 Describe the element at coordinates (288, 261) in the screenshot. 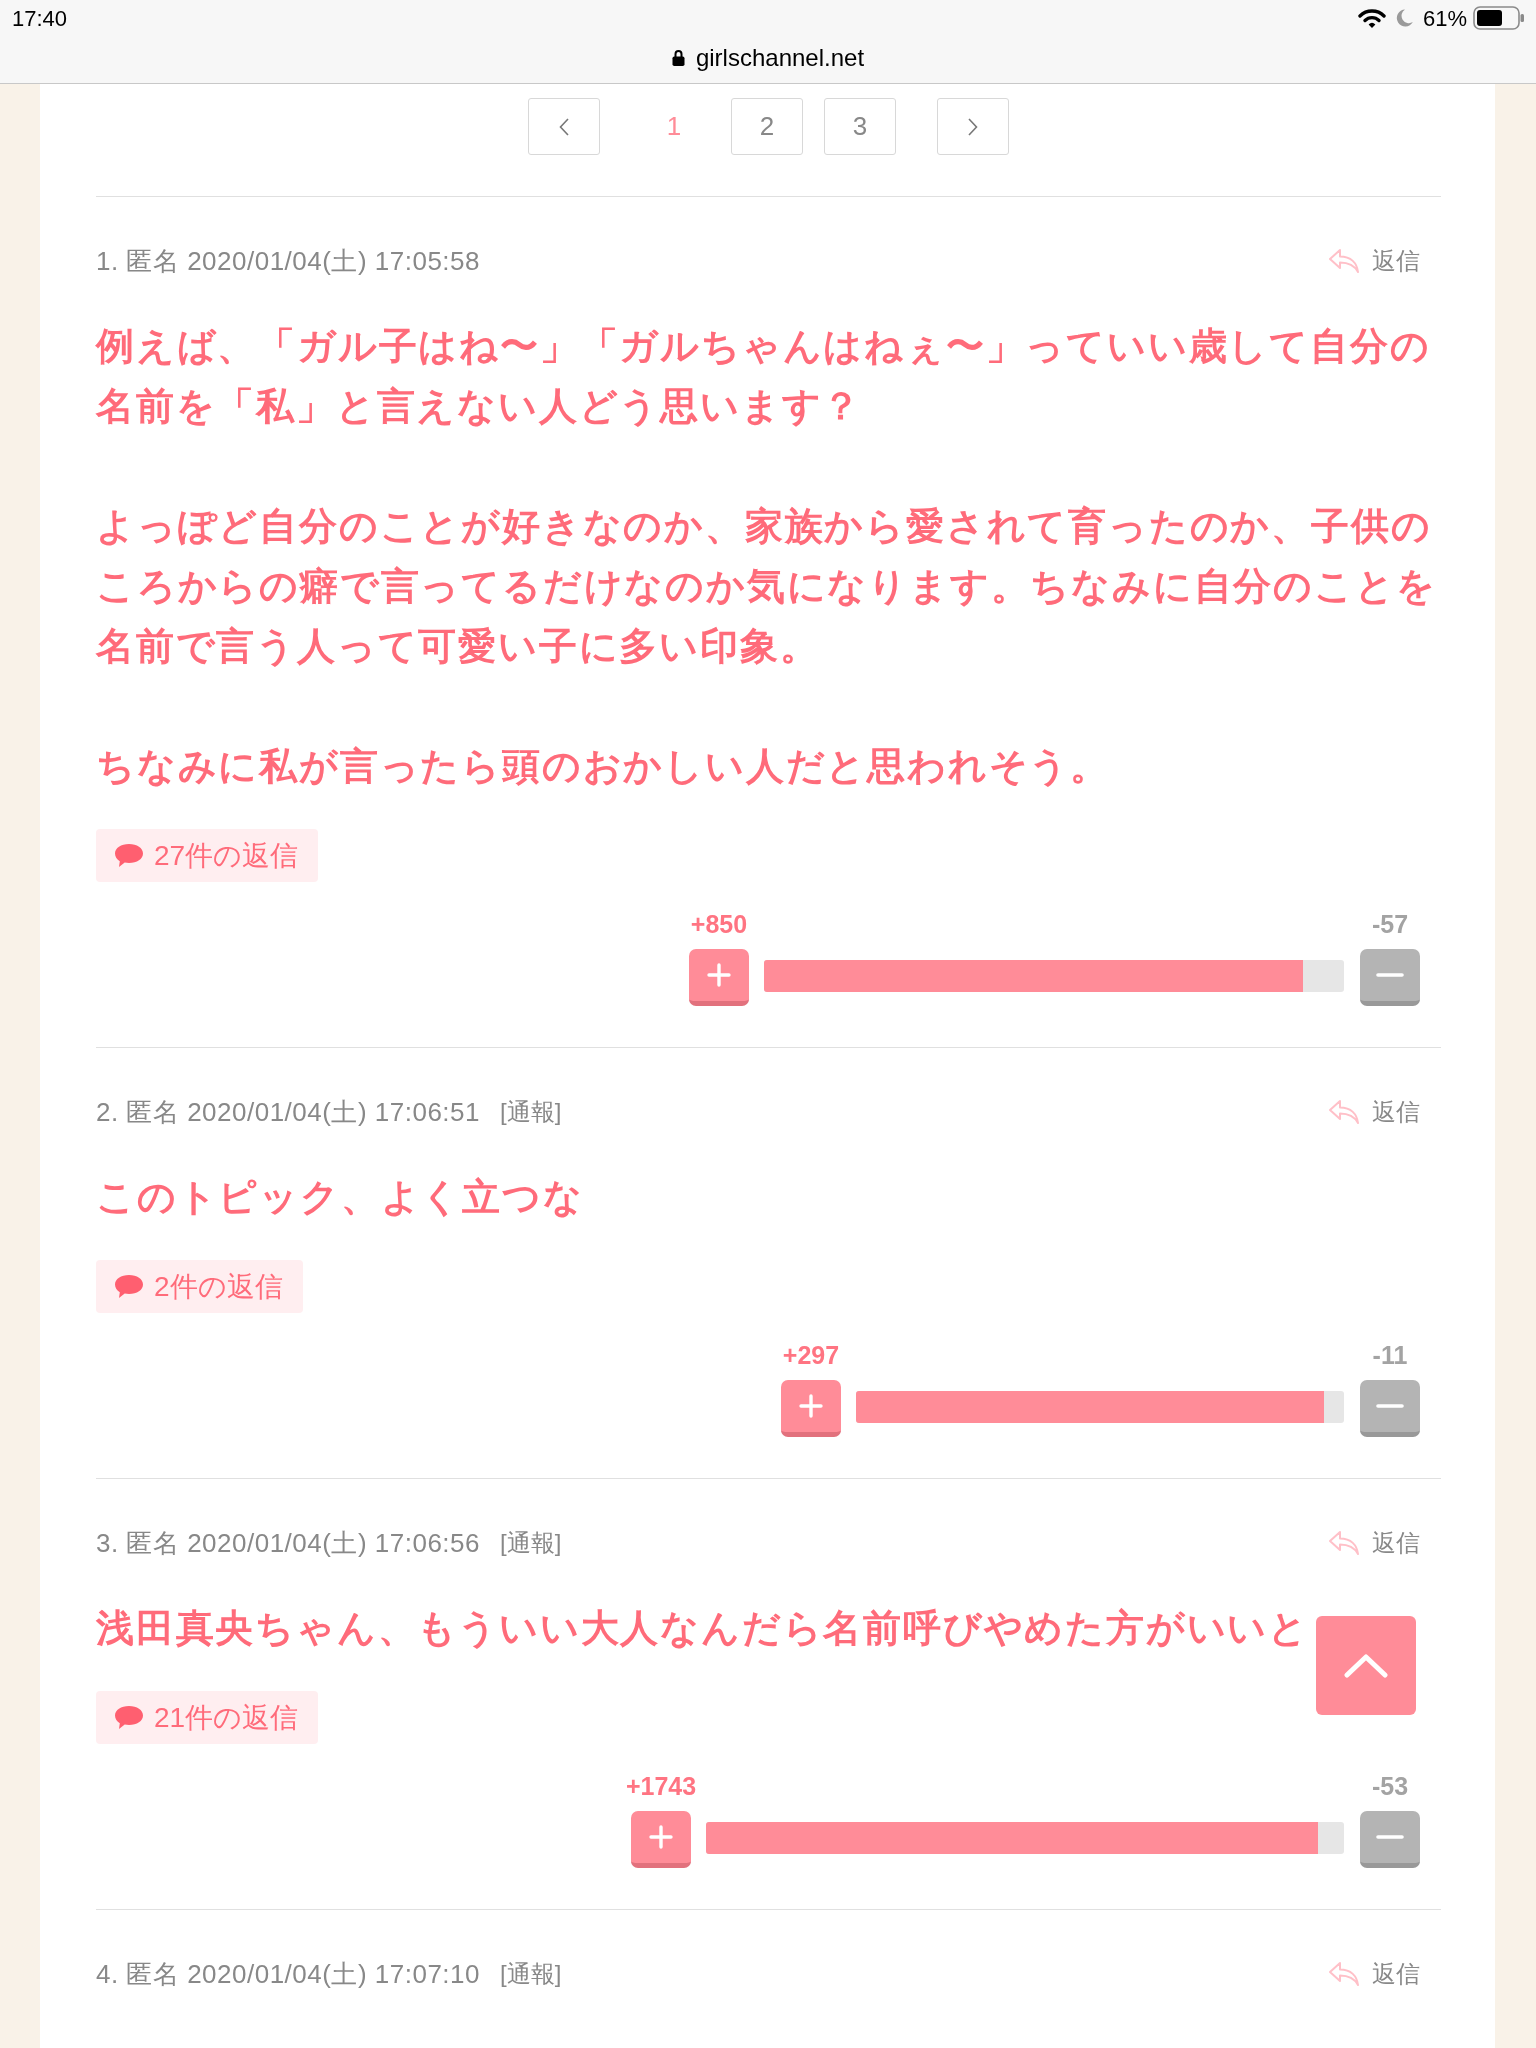

I see `comment-meta: 1. 匿名 2020/01/04(土) 17:05:58` at that location.